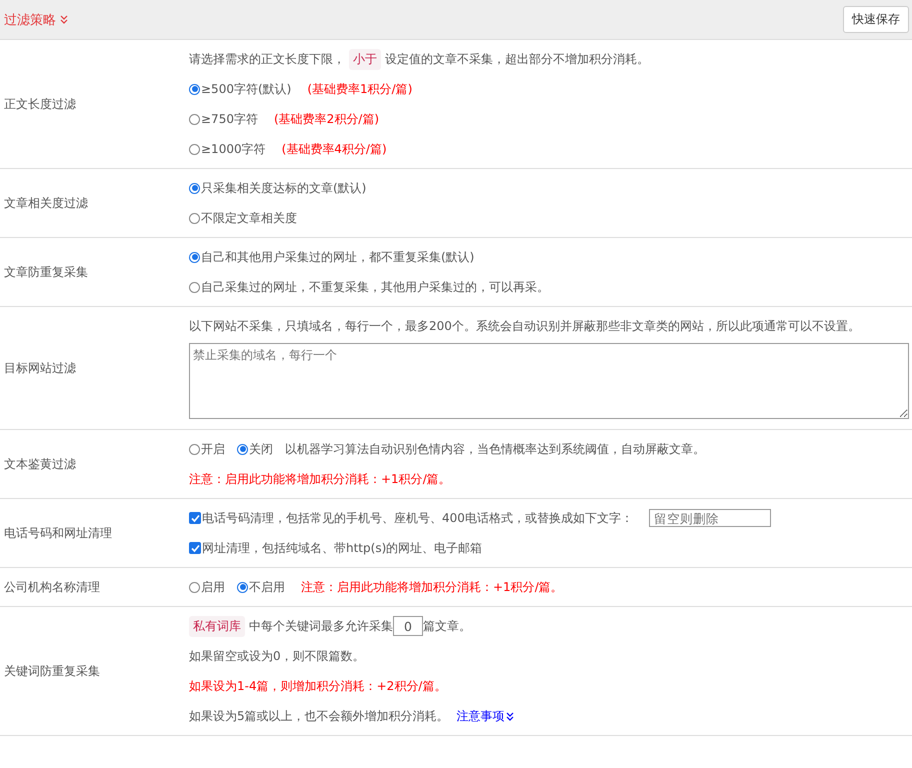 Image resolution: width=912 pixels, height=768 pixels. I want to click on radio-option: 开启, so click(207, 449).